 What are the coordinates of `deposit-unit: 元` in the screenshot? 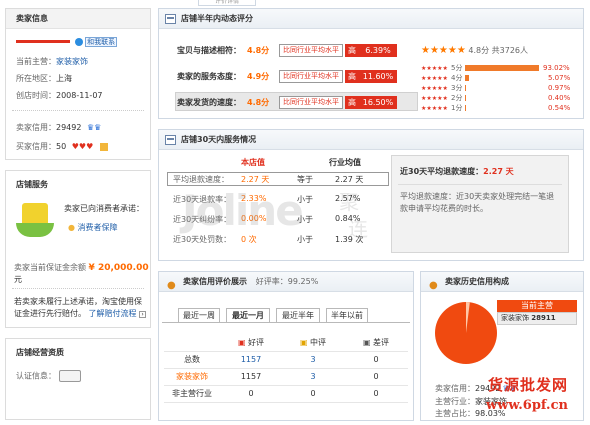 It's located at (18, 279).